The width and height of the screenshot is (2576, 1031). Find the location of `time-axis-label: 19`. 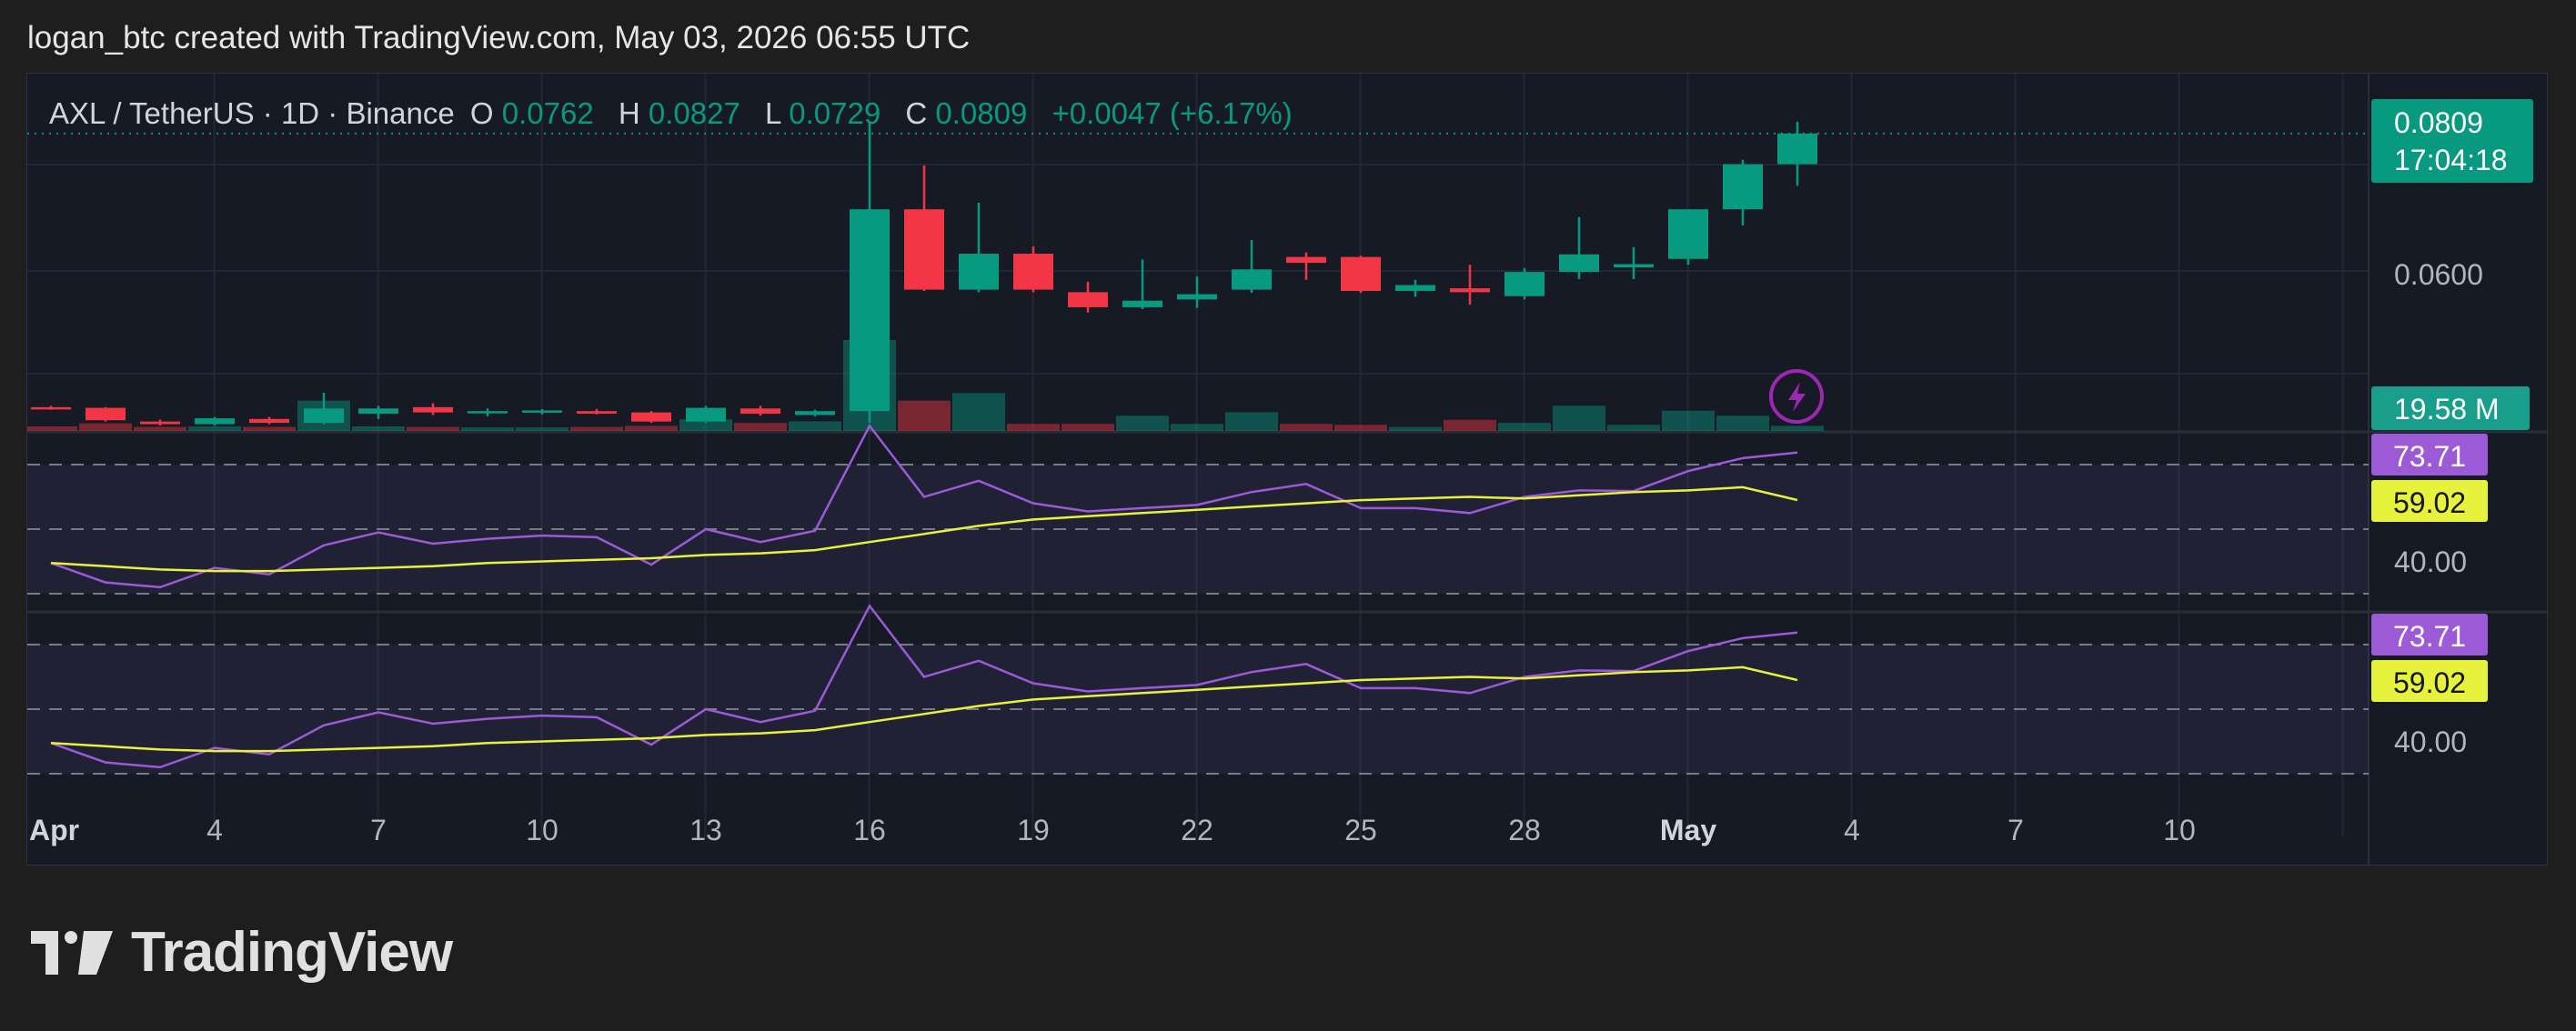

time-axis-label: 19 is located at coordinates (1033, 830).